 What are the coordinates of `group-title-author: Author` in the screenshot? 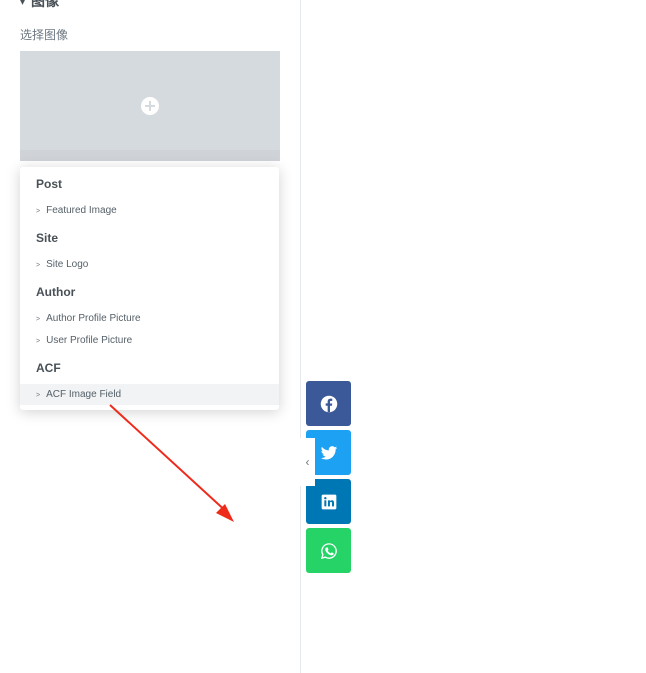 It's located at (56, 292).